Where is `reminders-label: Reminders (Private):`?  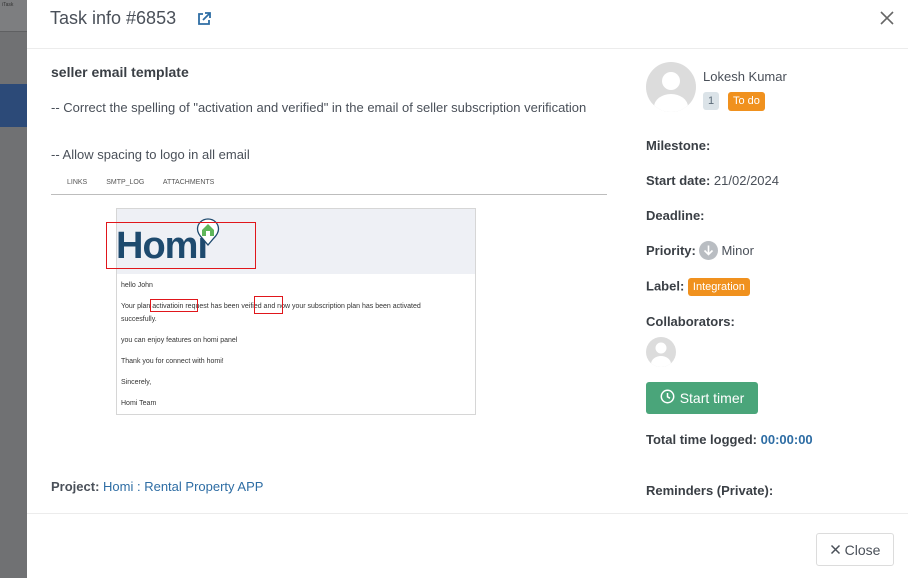 reminders-label: Reminders (Private): is located at coordinates (710, 490).